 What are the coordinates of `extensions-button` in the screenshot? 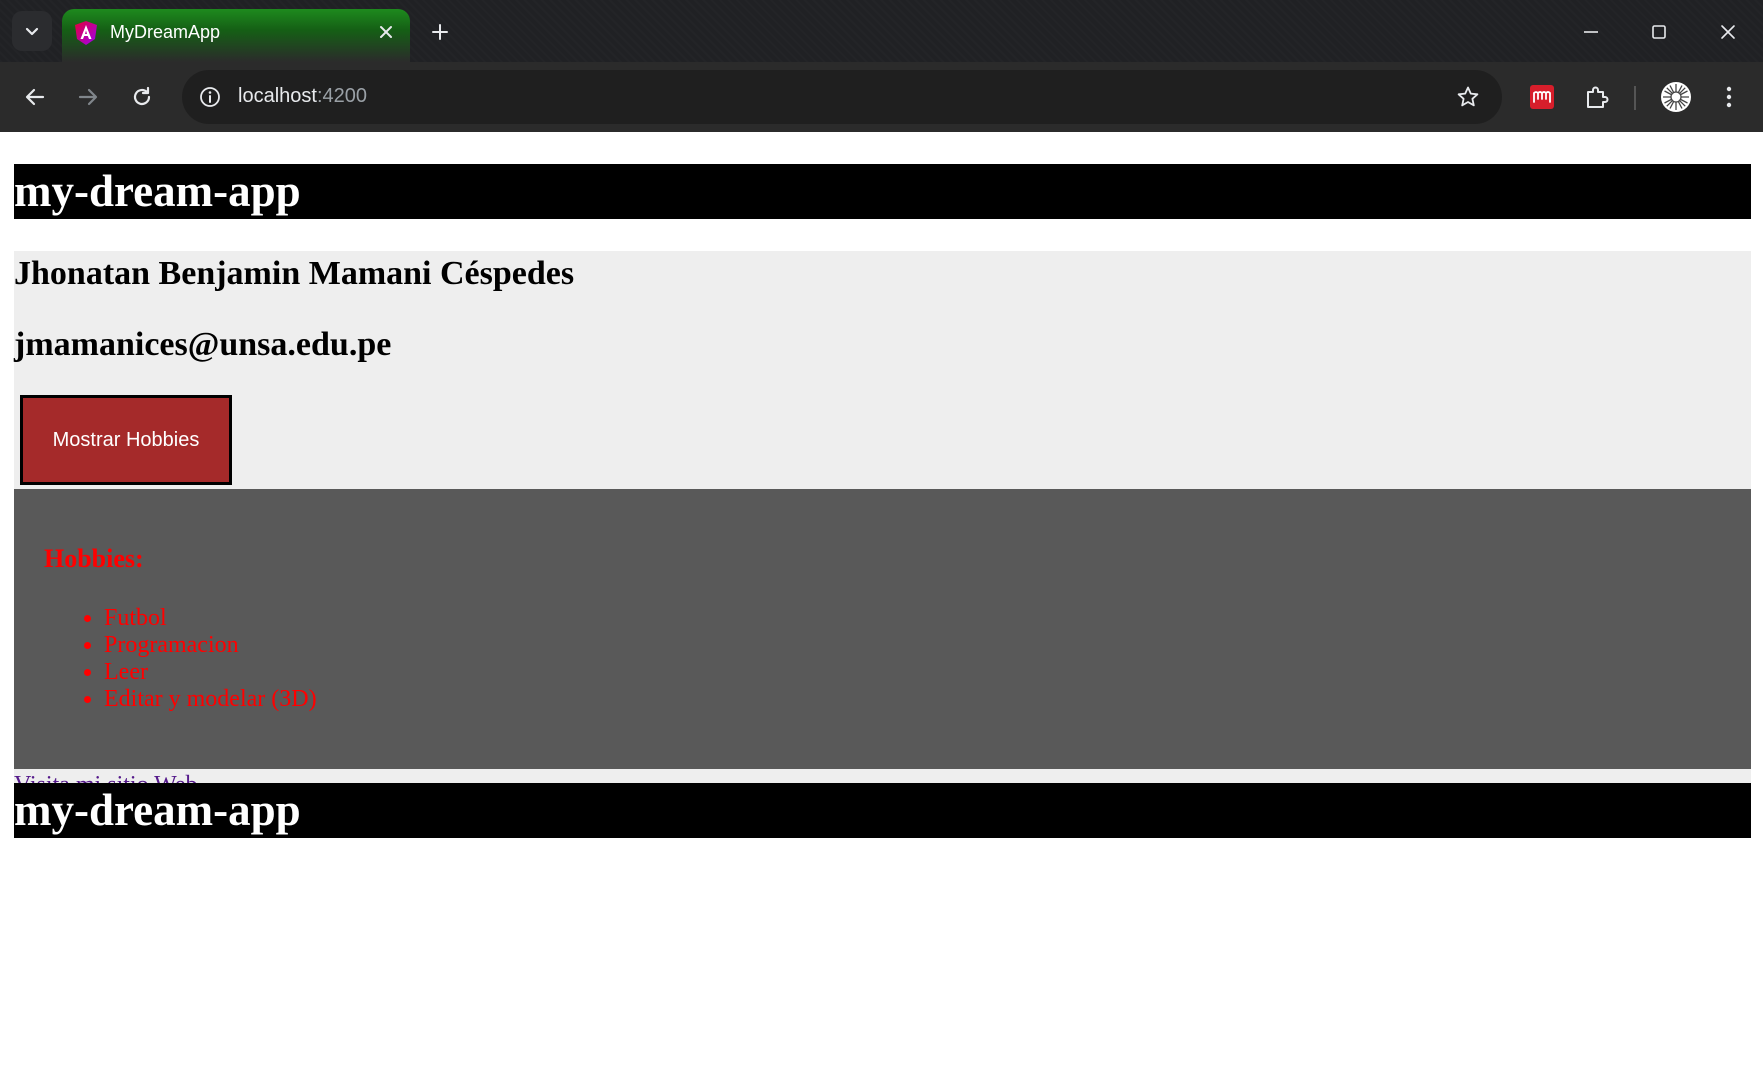 It's located at (1597, 97).